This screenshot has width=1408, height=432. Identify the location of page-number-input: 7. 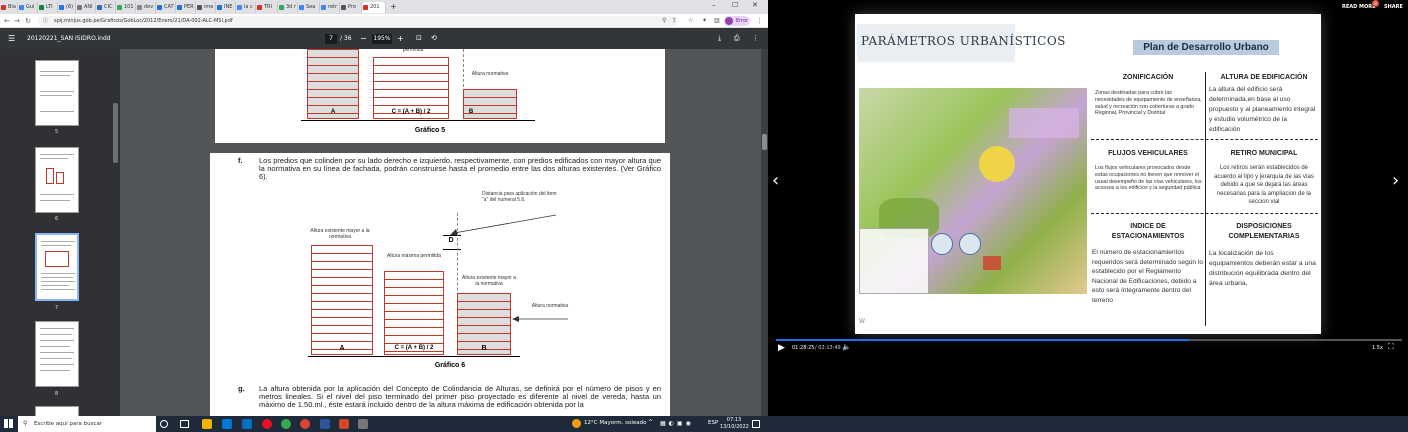
(331, 39).